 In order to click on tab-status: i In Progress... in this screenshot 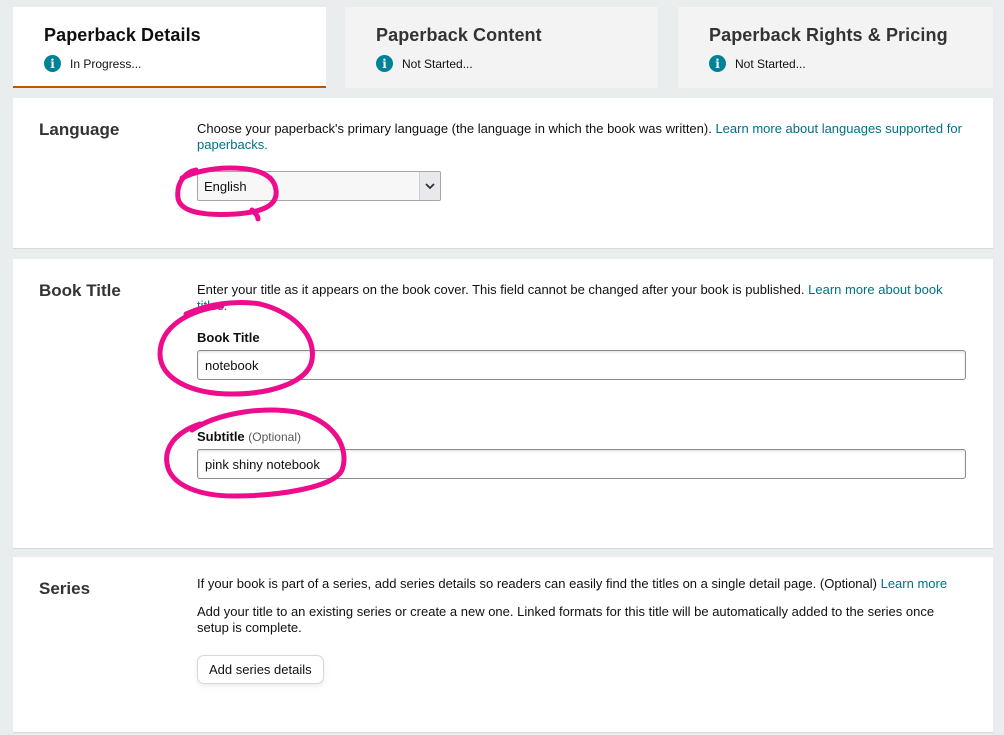, I will do `click(185, 63)`.